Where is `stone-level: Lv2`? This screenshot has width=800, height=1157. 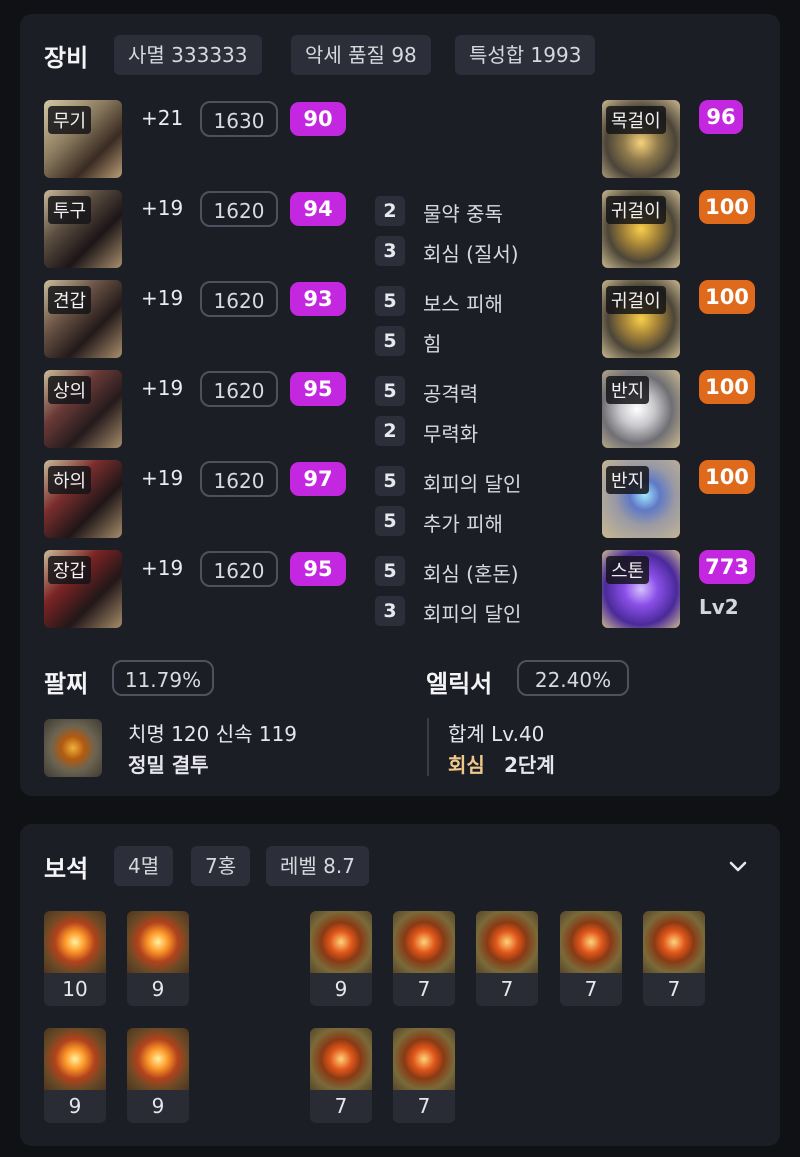
stone-level: Lv2 is located at coordinates (719, 607).